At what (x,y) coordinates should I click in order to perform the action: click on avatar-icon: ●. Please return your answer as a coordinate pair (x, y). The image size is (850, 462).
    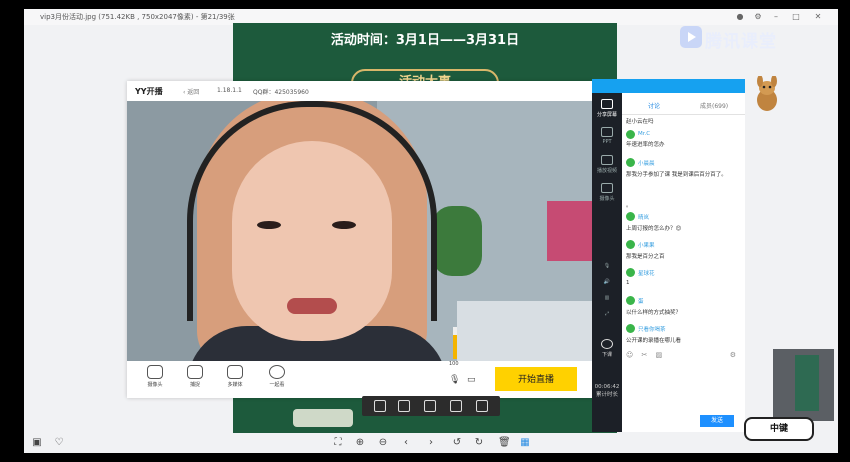
    Looking at the image, I should click on (740, 17).